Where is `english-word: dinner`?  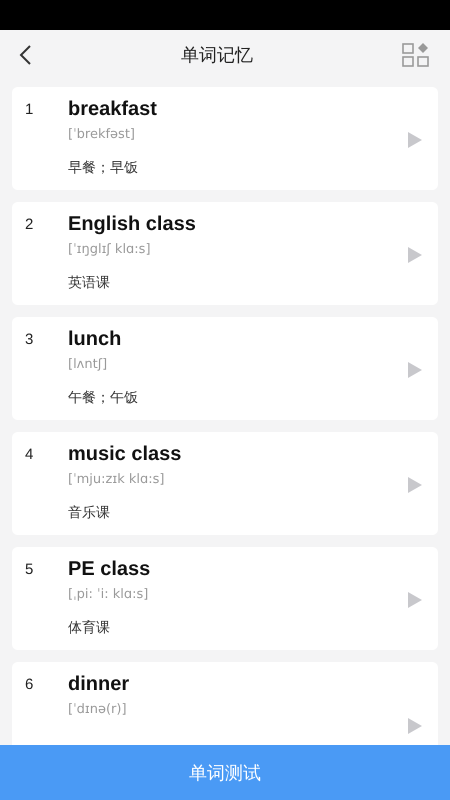
english-word: dinner is located at coordinates (99, 684).